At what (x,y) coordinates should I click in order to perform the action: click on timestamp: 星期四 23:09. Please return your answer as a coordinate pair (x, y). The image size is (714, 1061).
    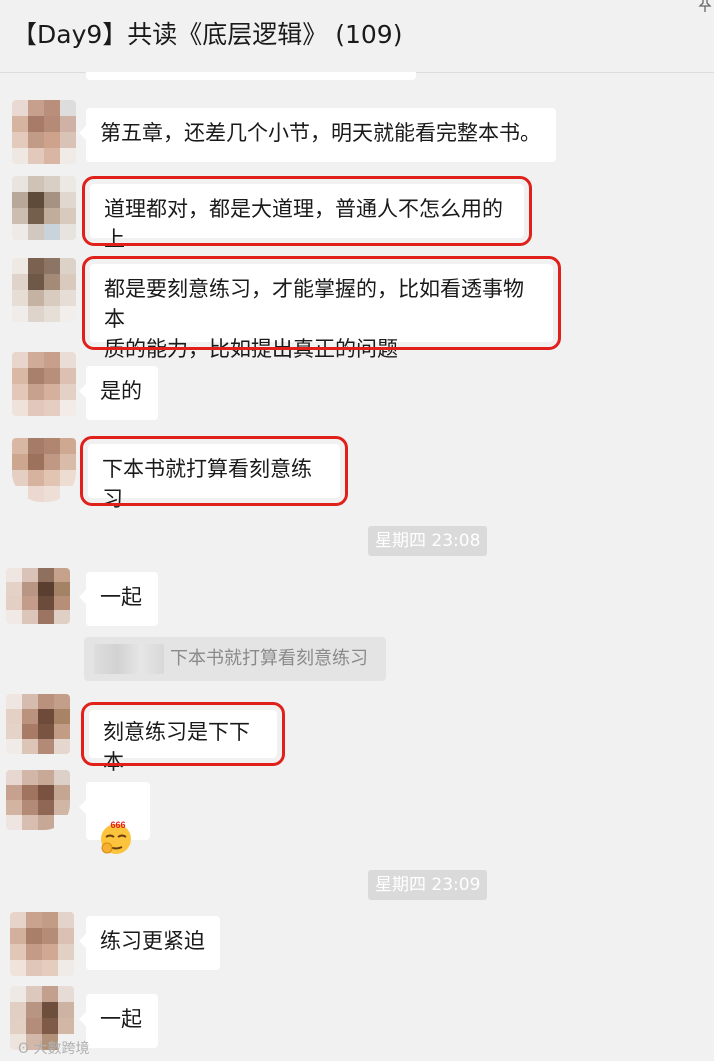
    Looking at the image, I should click on (428, 885).